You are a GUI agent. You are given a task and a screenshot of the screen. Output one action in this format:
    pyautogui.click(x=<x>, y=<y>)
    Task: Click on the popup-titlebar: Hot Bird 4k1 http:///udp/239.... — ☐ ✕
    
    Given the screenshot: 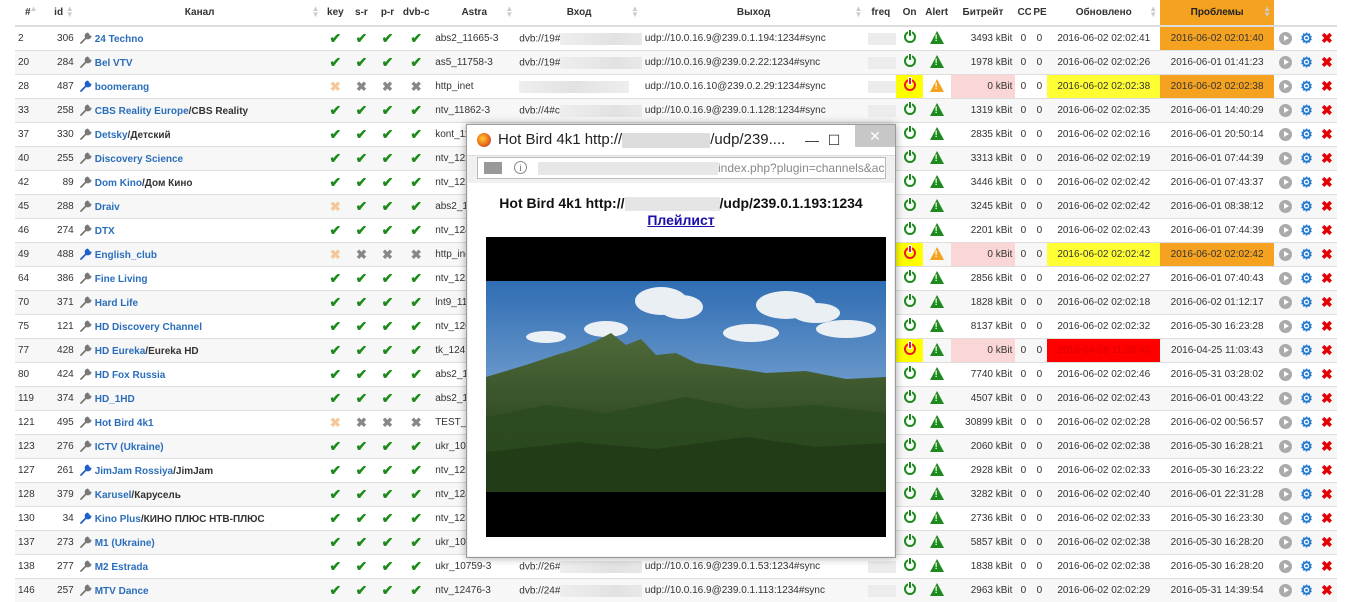 What is the action you would take?
    pyautogui.click(x=681, y=140)
    